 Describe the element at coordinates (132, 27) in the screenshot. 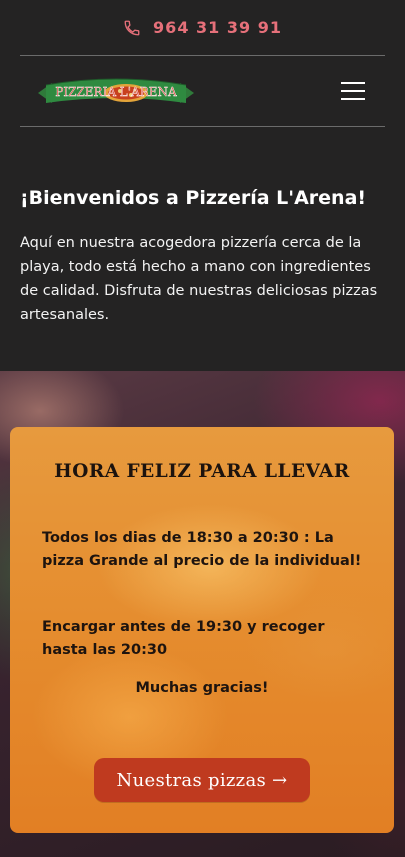

I see `phone-icon` at that location.